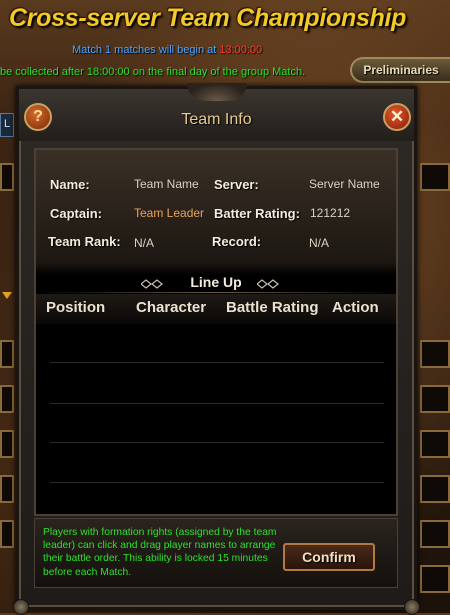  I want to click on column-header-battle-rating: Battle Rating, so click(272, 307).